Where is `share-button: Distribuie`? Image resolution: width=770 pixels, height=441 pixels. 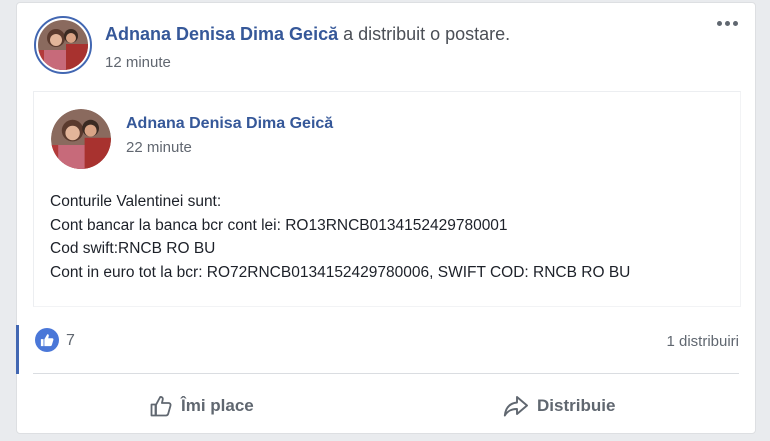
share-button: Distribuie is located at coordinates (559, 406).